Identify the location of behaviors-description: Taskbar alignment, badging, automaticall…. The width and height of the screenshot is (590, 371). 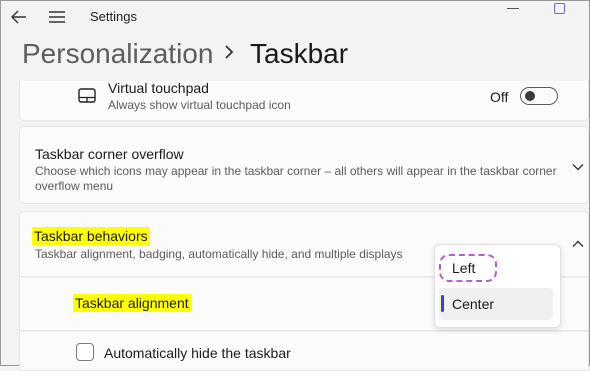
(219, 254).